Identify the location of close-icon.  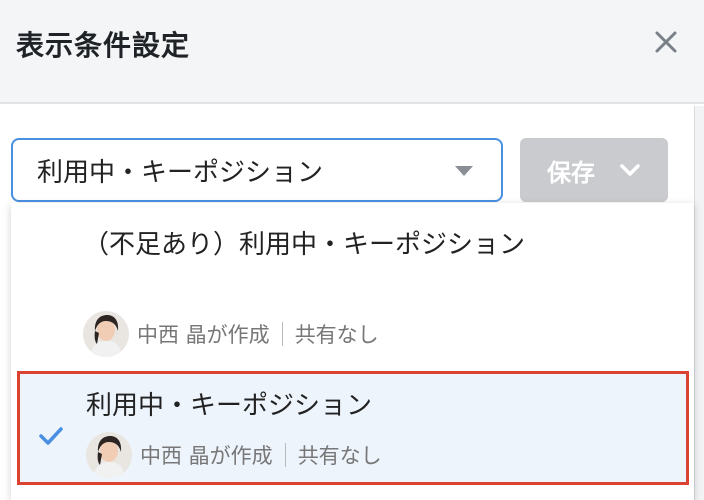
(666, 42).